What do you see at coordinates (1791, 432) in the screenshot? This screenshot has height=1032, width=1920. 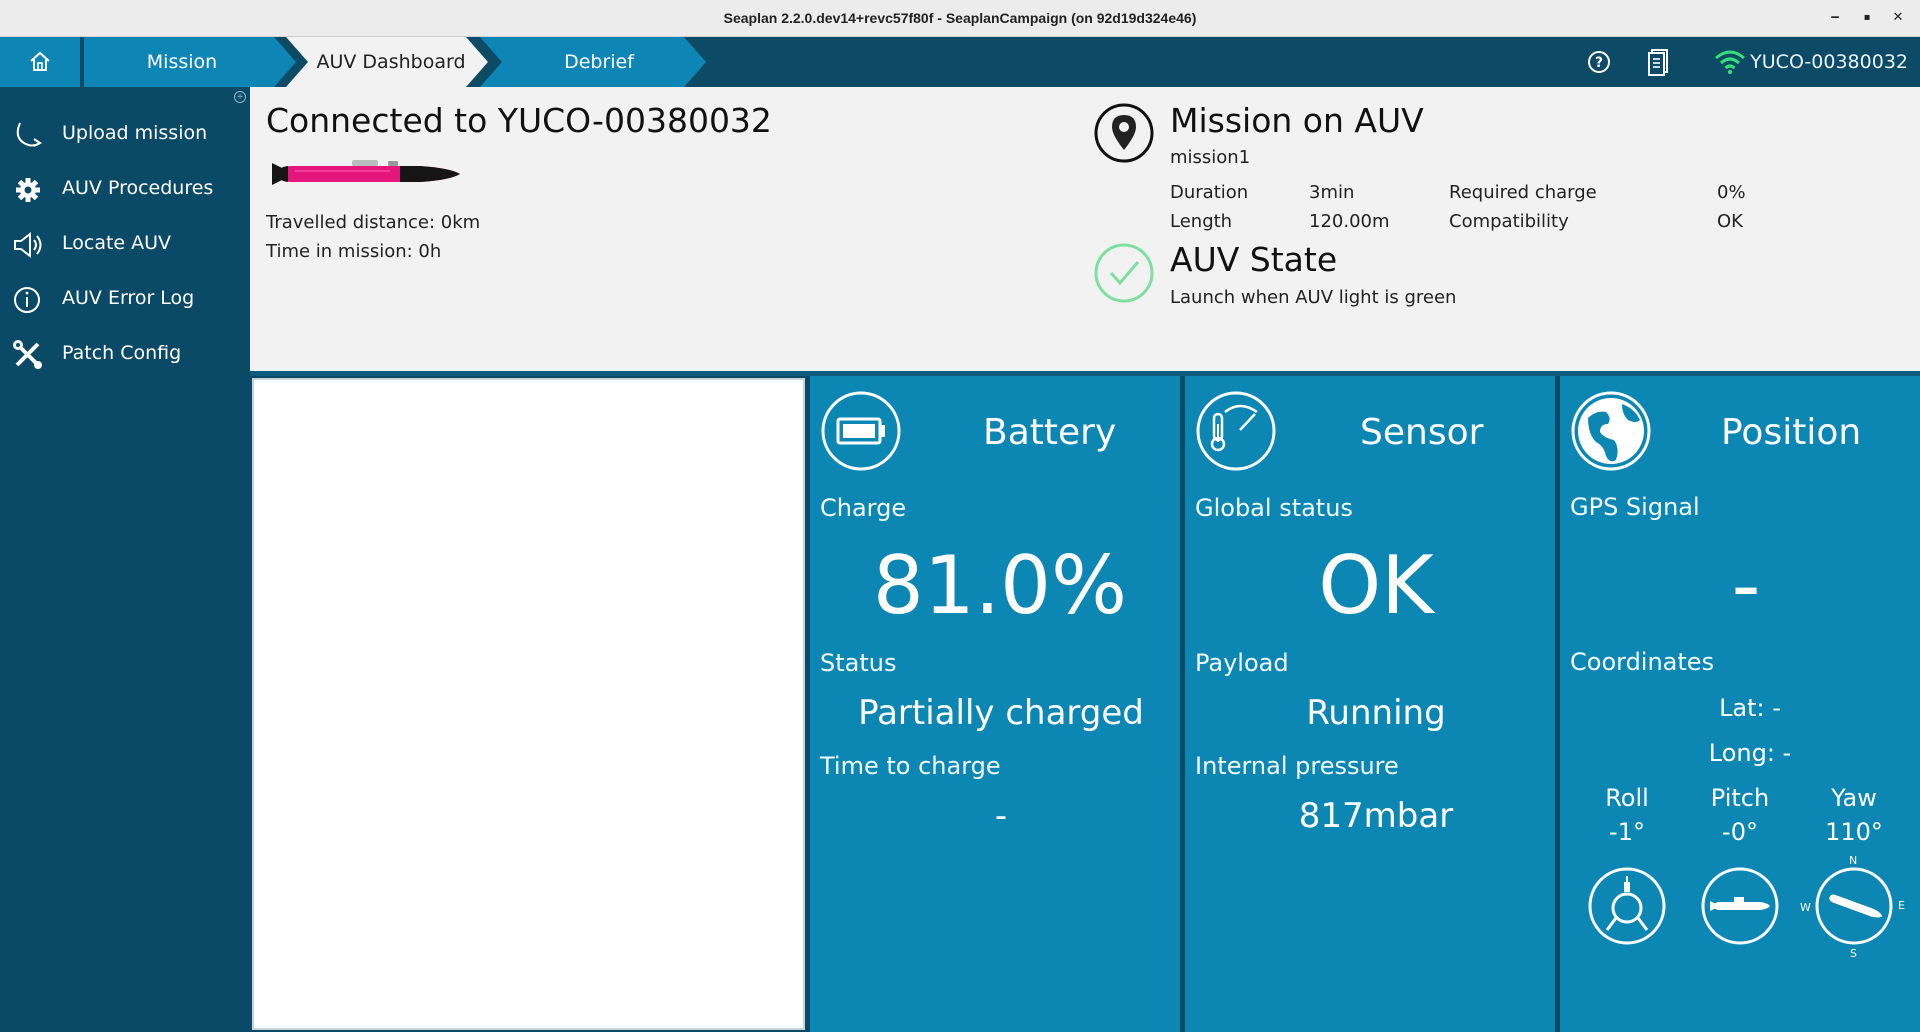 I see `position-title: Position` at bounding box center [1791, 432].